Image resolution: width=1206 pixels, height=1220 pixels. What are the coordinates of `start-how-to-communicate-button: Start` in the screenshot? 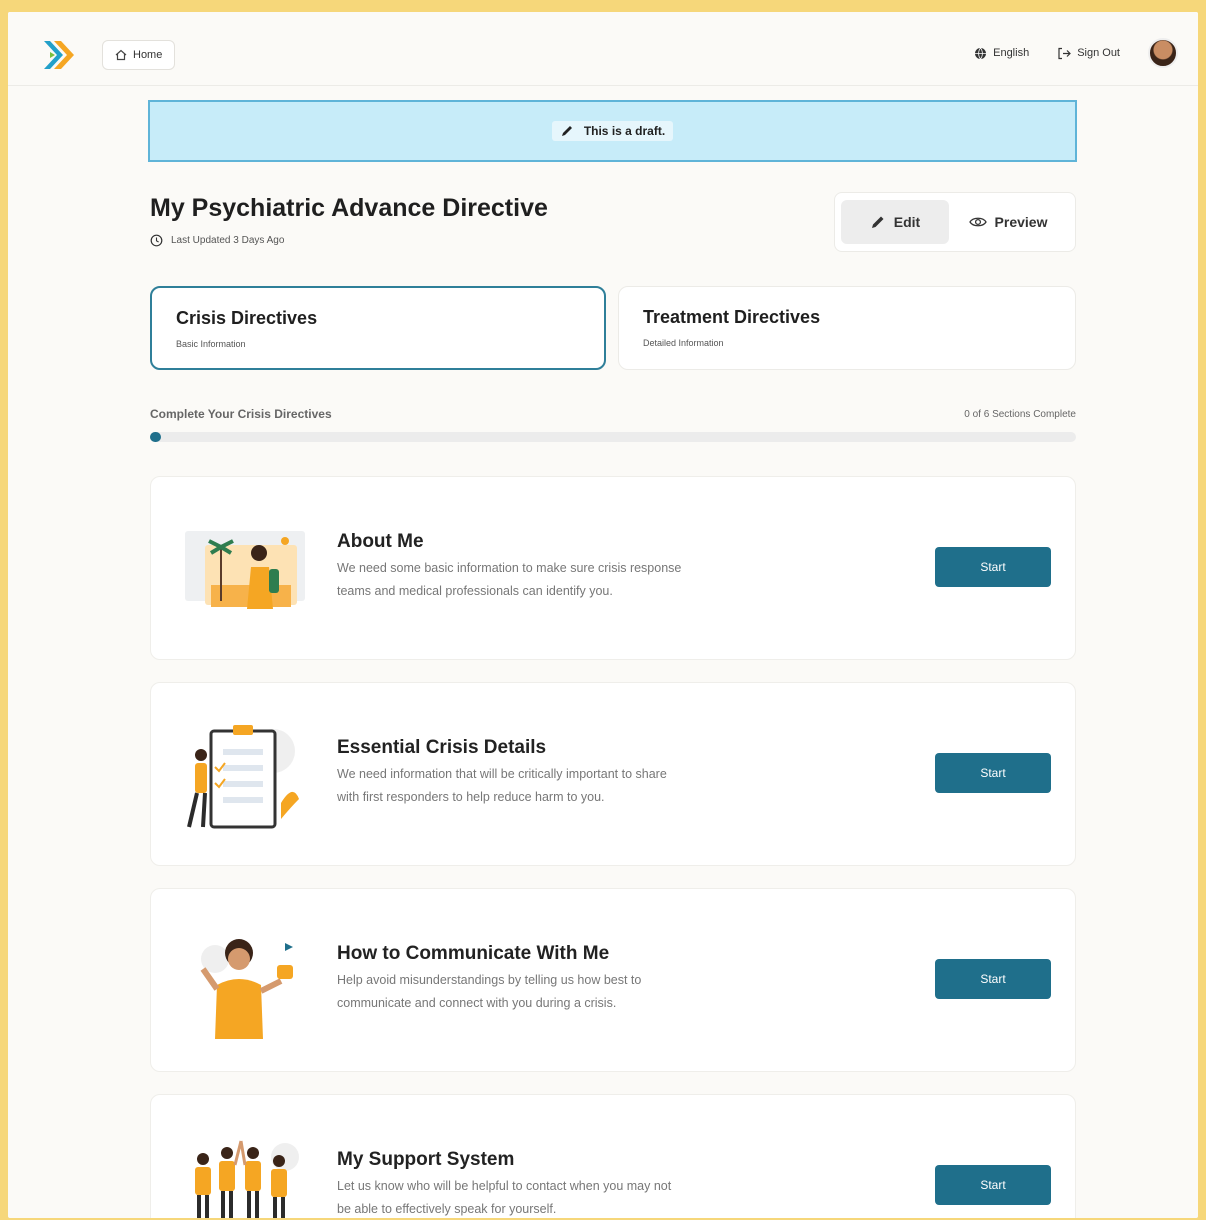 It's located at (993, 979).